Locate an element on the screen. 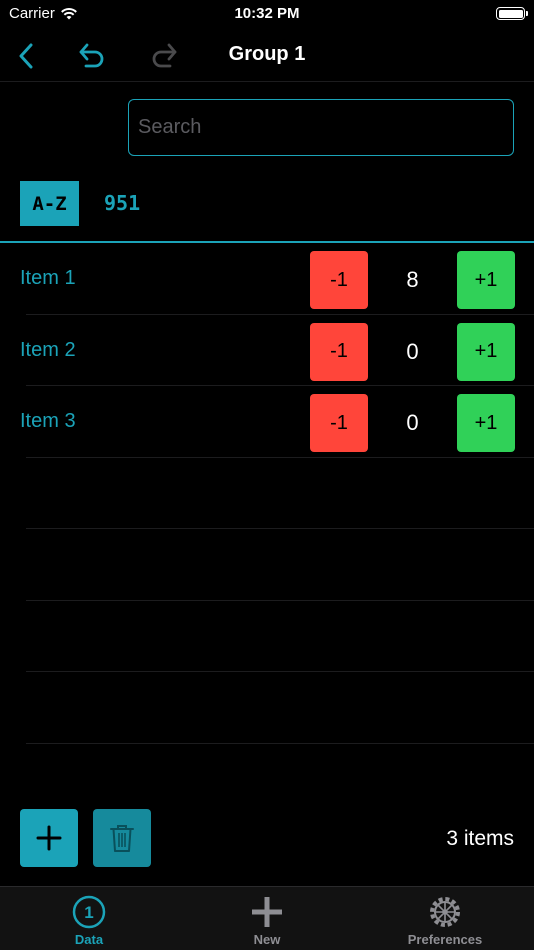 This screenshot has height=950, width=534. trash-icon is located at coordinates (122, 838).